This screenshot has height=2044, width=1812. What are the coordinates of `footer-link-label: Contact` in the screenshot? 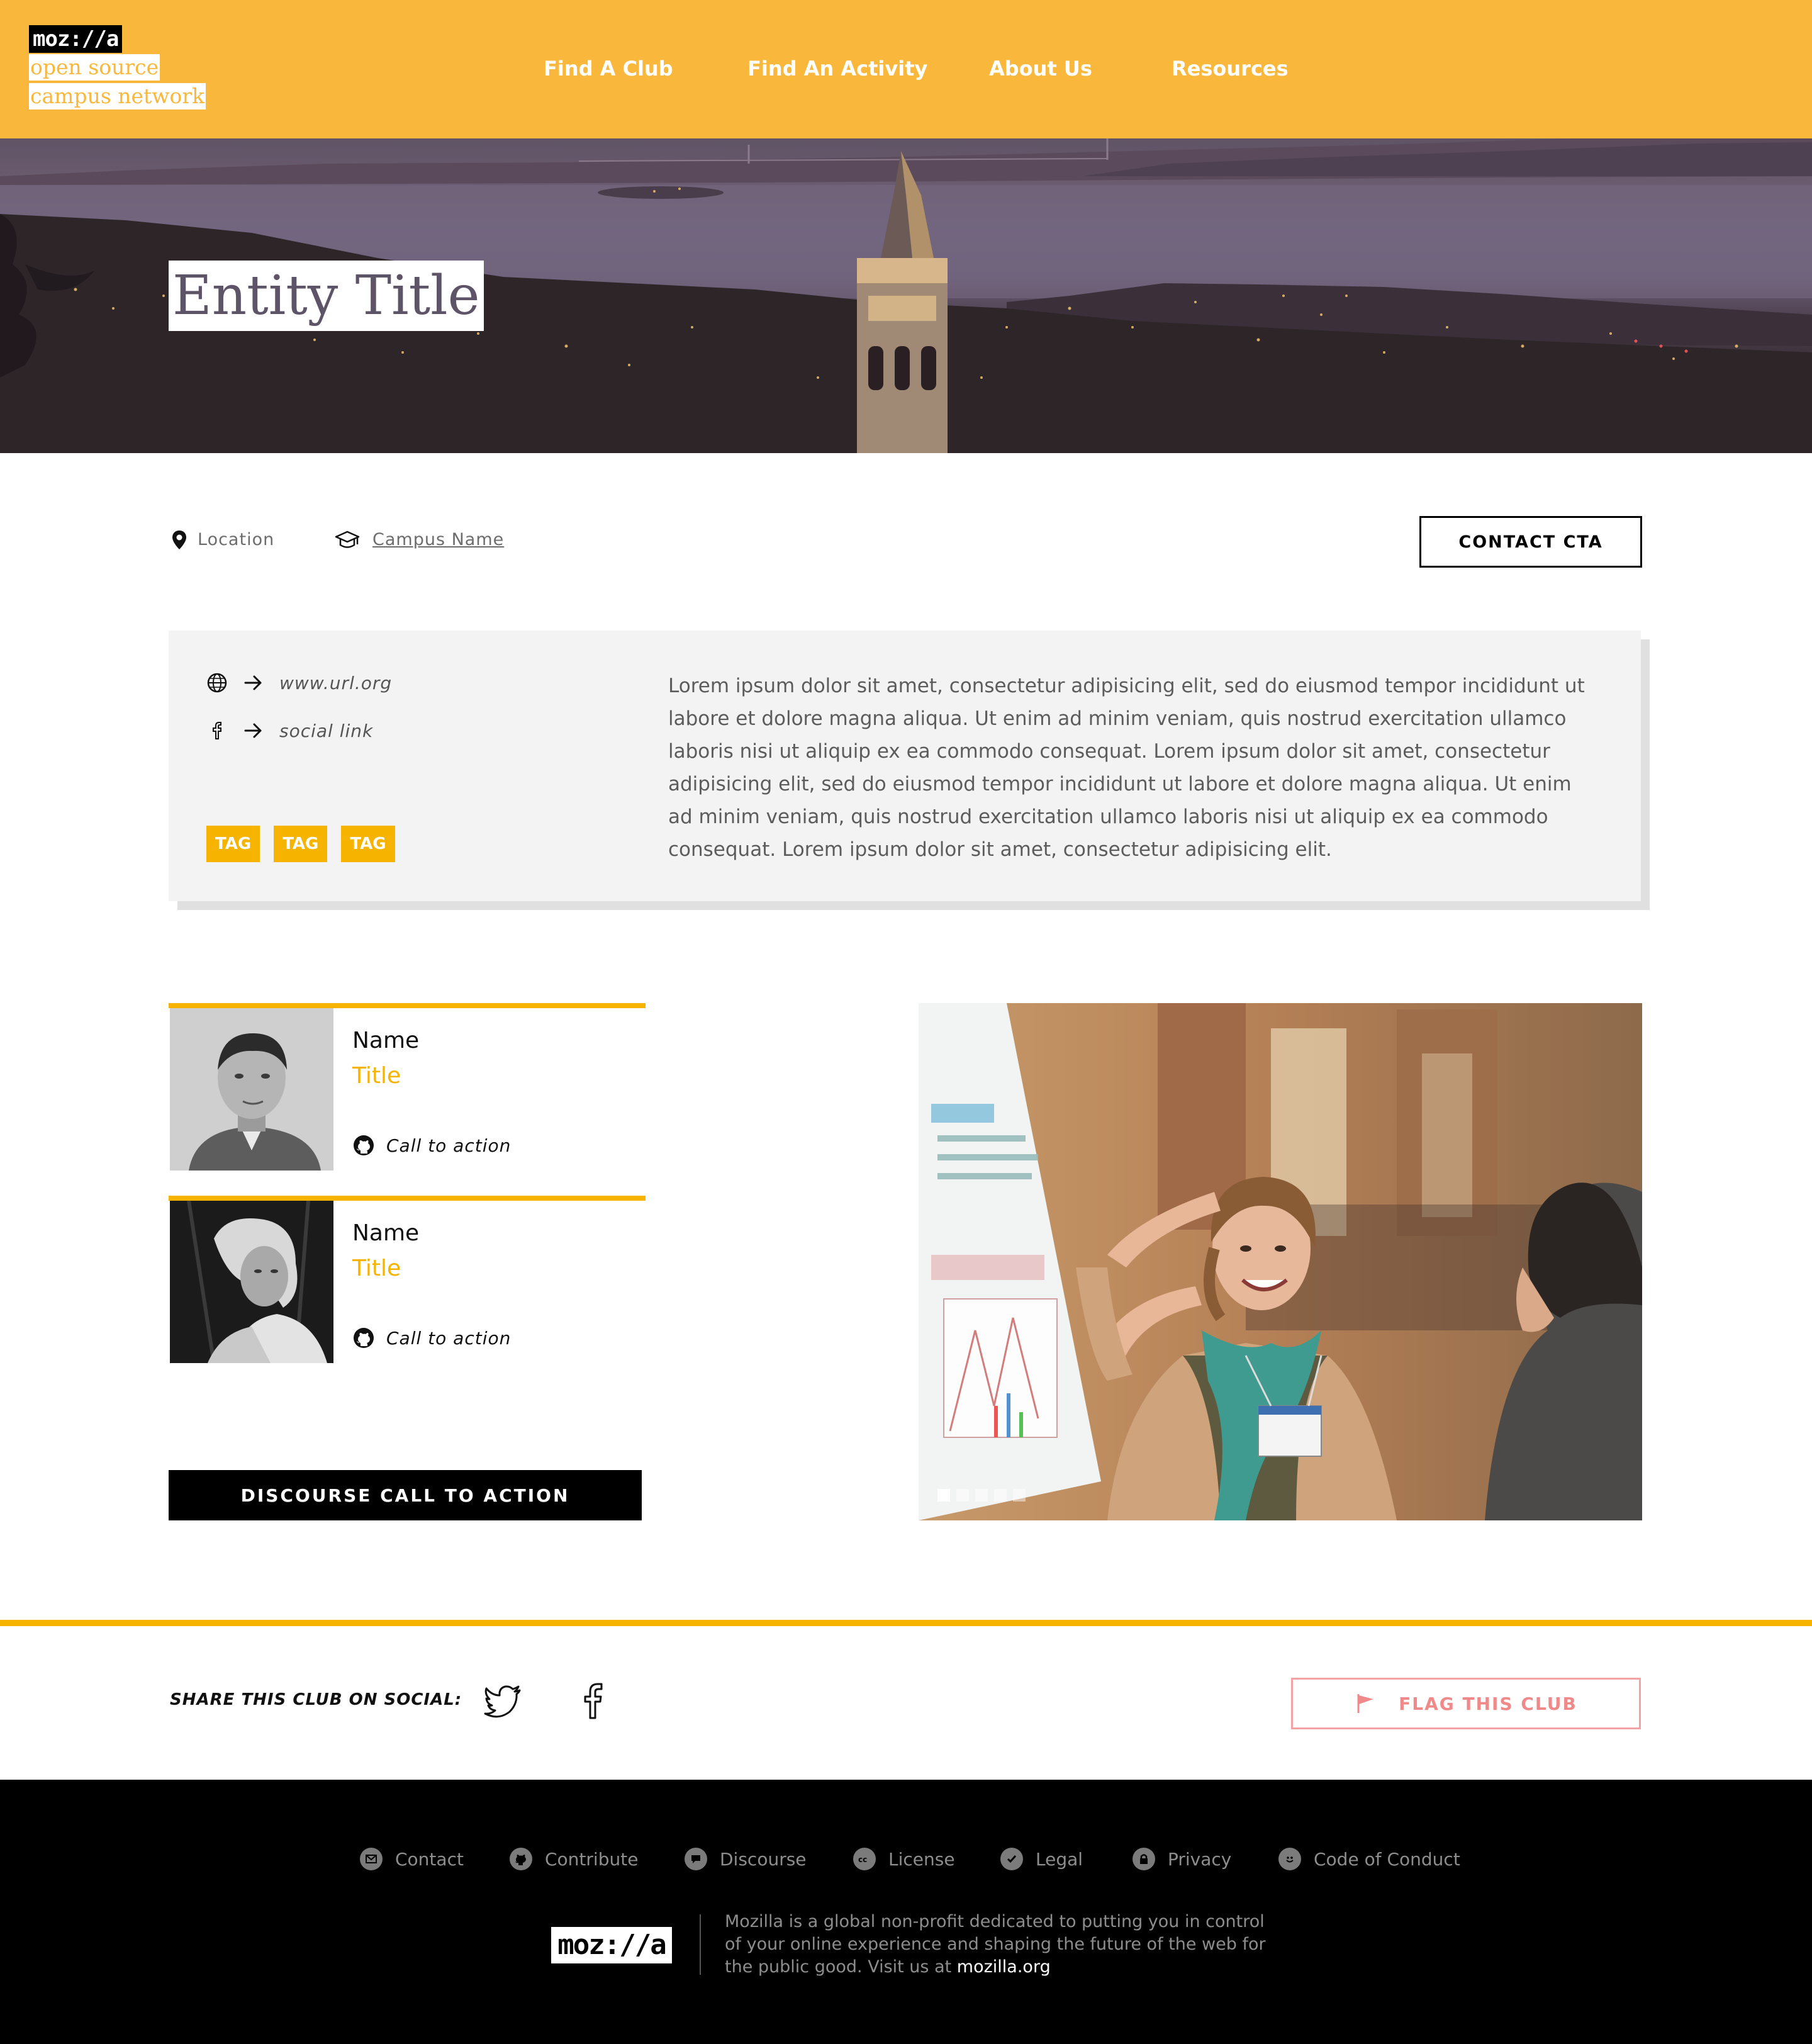 It's located at (429, 1859).